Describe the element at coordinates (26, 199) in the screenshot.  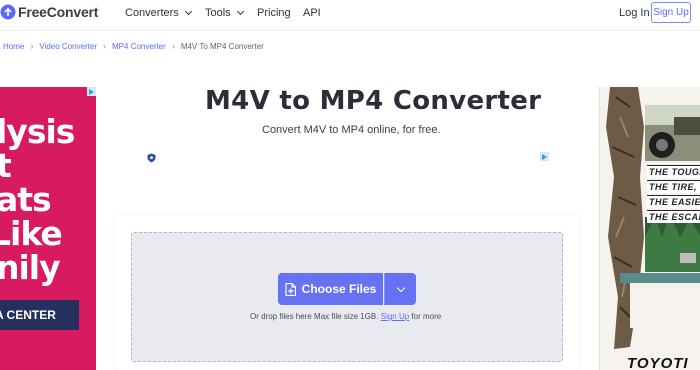
I see `ad-left-line: ats` at that location.